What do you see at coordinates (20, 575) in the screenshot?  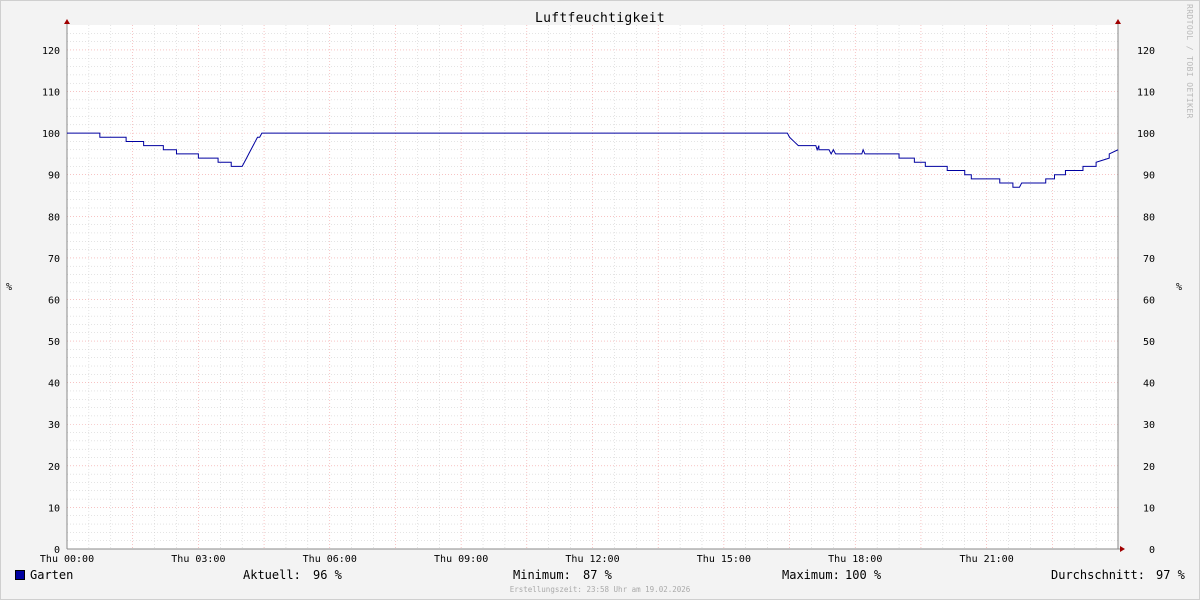 I see `legend-color-swatch` at bounding box center [20, 575].